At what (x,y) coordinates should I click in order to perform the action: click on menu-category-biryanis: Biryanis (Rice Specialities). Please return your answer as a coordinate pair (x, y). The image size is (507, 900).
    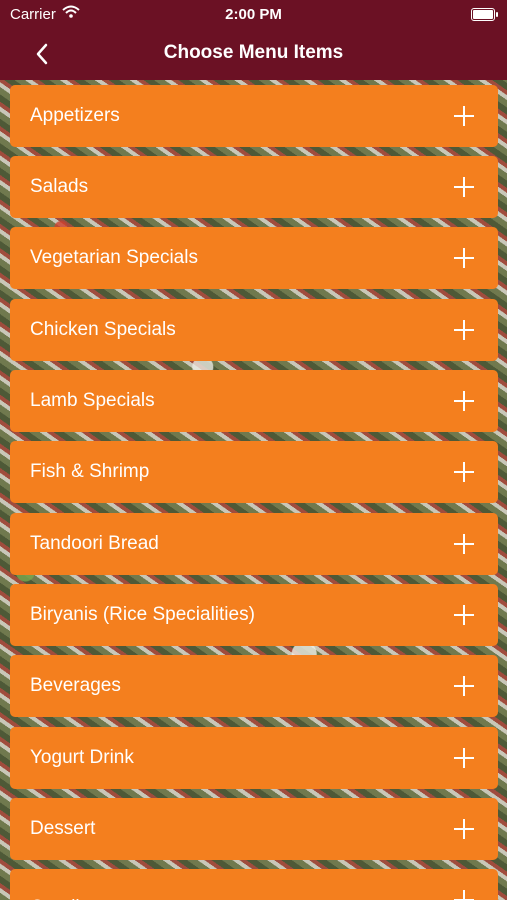
    Looking at the image, I should click on (254, 615).